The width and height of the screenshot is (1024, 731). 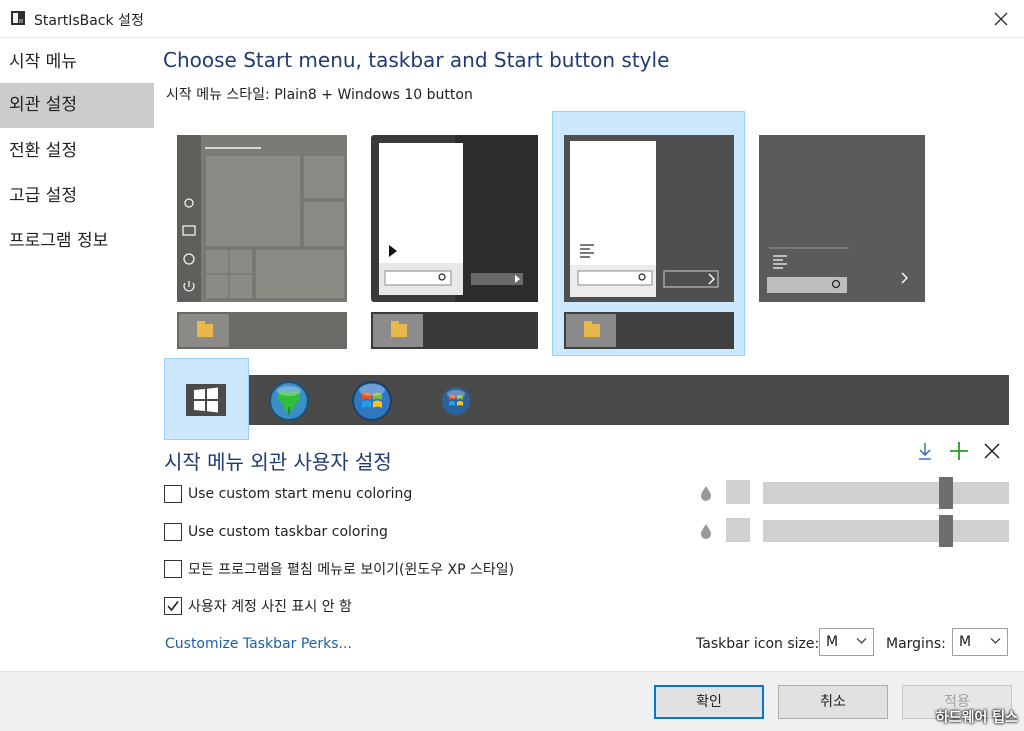 I want to click on start-button-option-windows7, so click(x=372, y=401).